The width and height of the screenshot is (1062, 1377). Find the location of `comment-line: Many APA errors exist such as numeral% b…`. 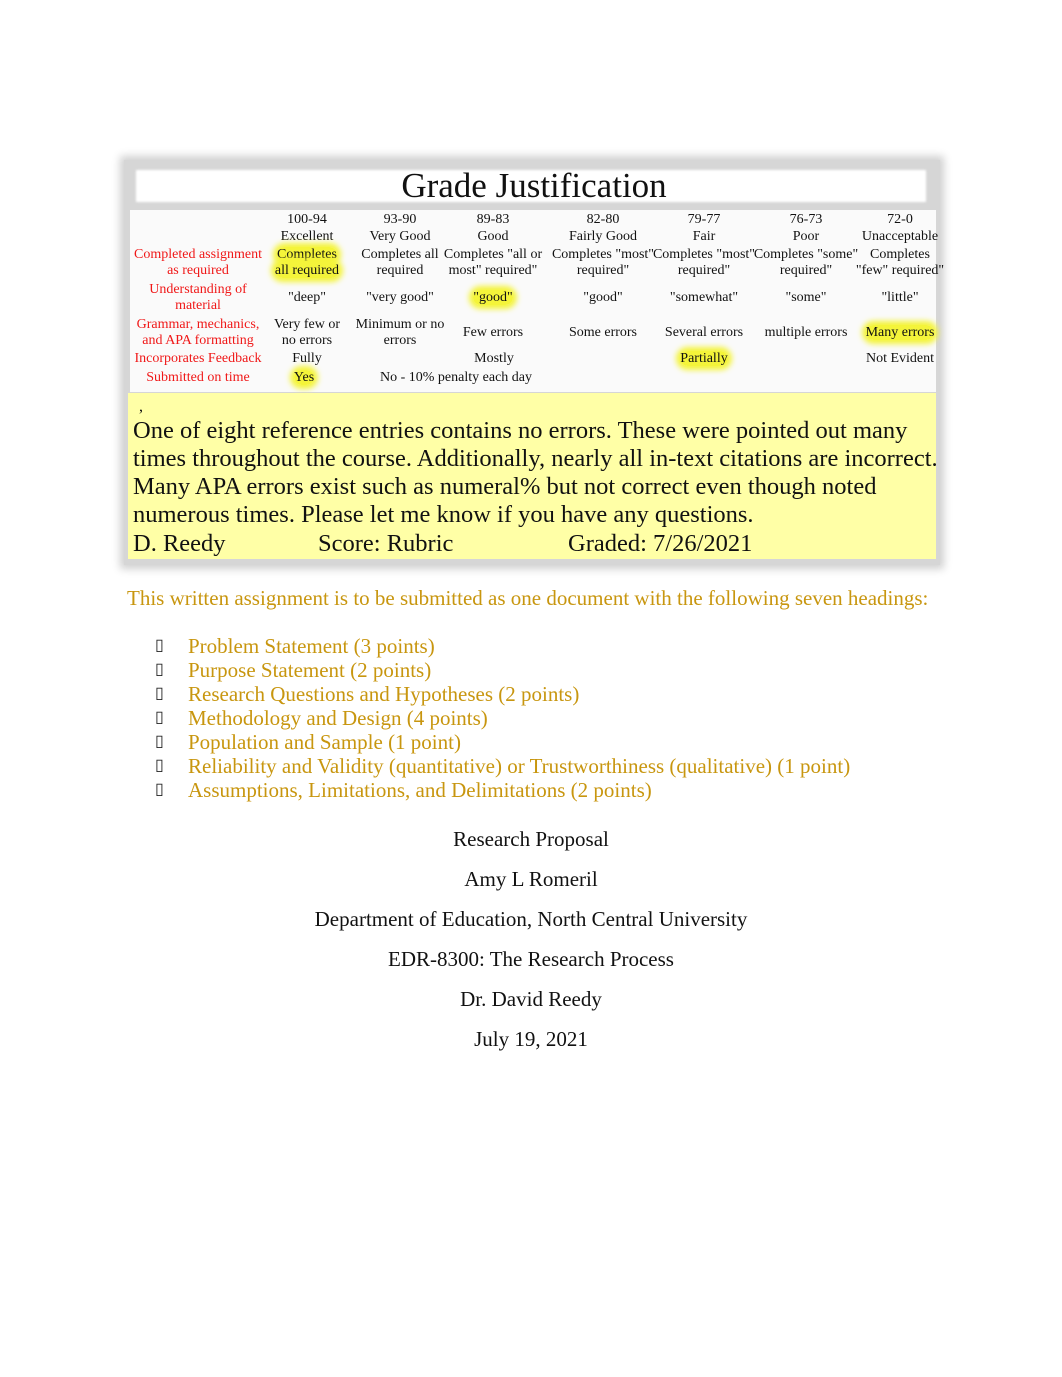

comment-line: Many APA errors exist such as numeral% b… is located at coordinates (505, 486).